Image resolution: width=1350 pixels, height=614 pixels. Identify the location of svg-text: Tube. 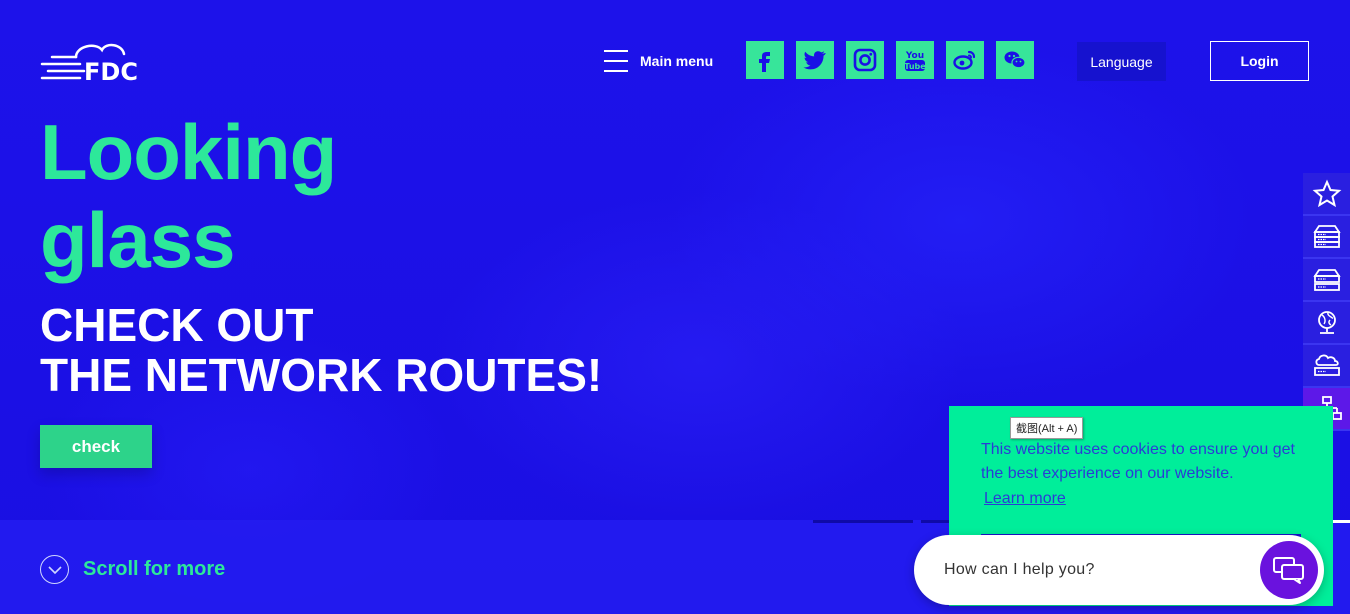
(915, 66).